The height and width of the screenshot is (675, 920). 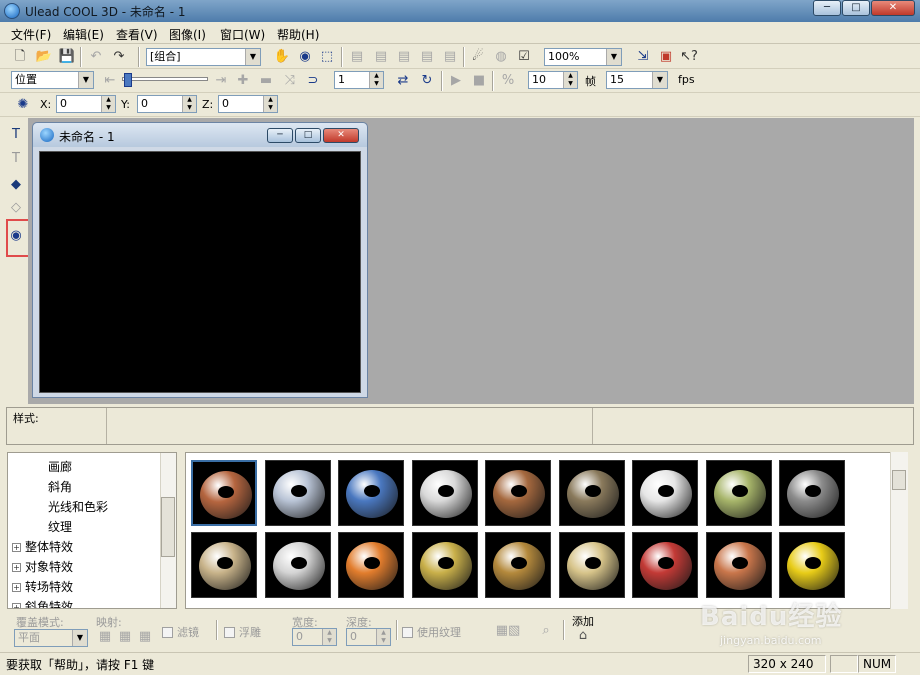 What do you see at coordinates (128, 80) in the screenshot?
I see `timeline-thumb` at bounding box center [128, 80].